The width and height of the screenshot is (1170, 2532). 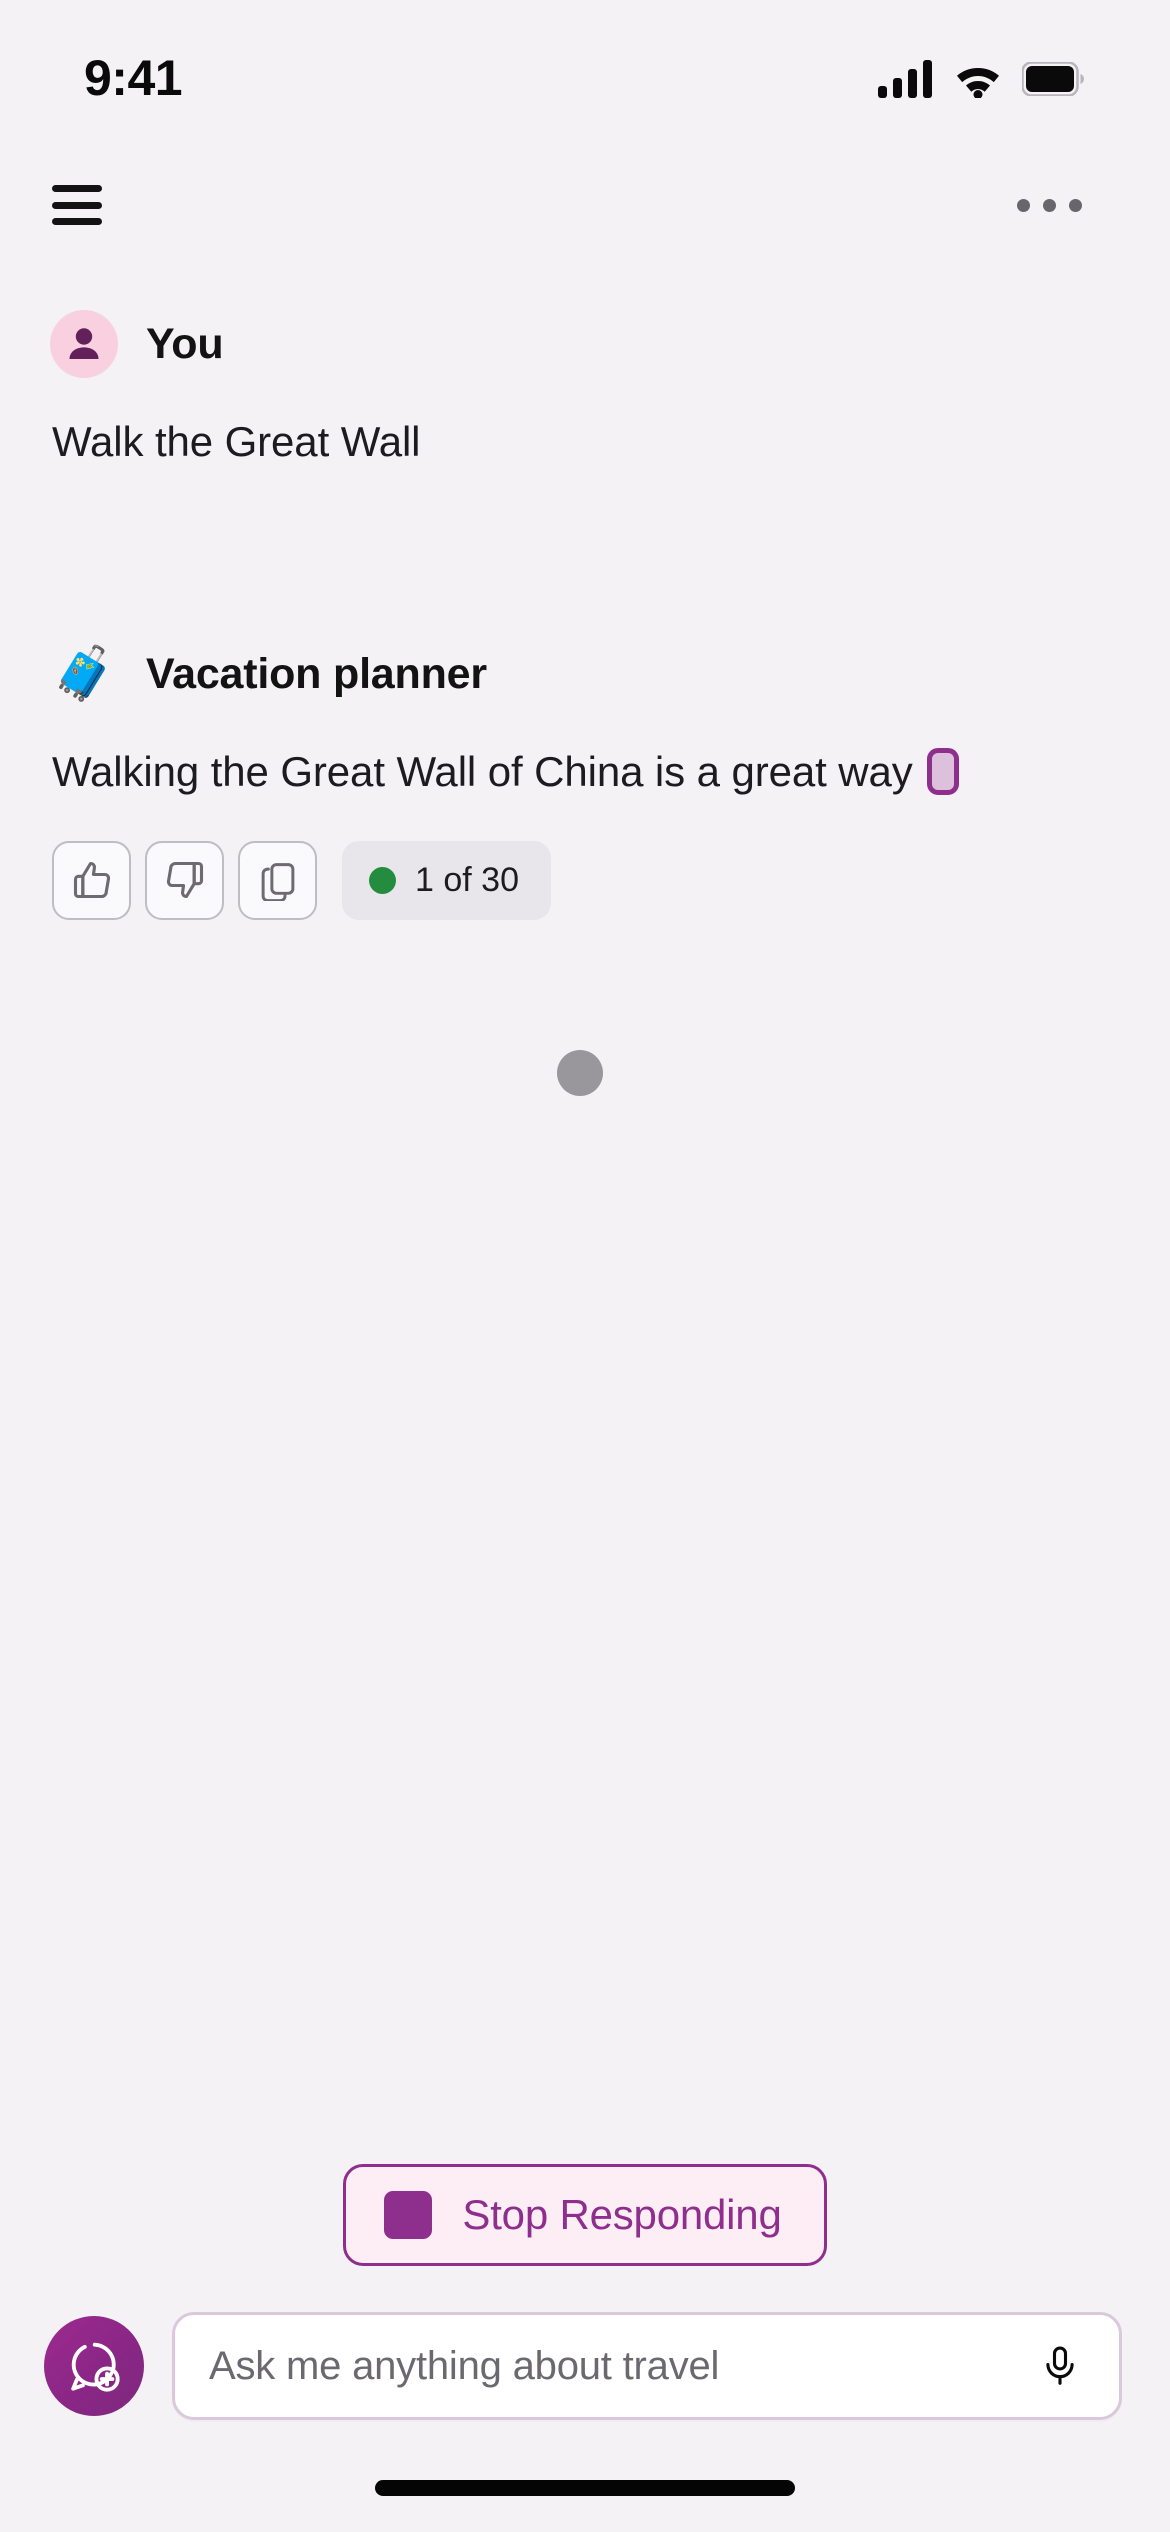 I want to click on home-indicator-area, so click(x=585, y=2499).